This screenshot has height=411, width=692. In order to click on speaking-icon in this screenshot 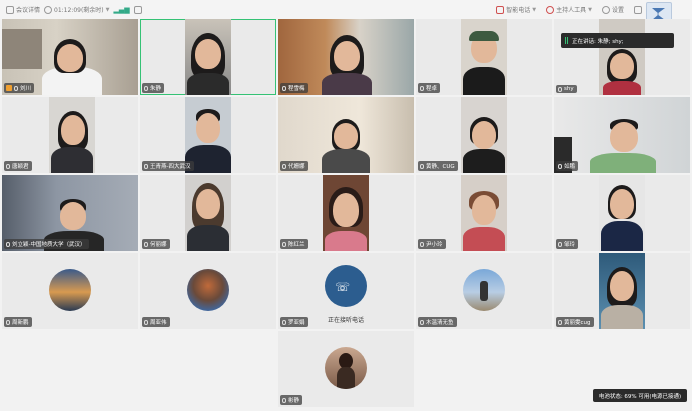, I will do `click(566, 40)`.